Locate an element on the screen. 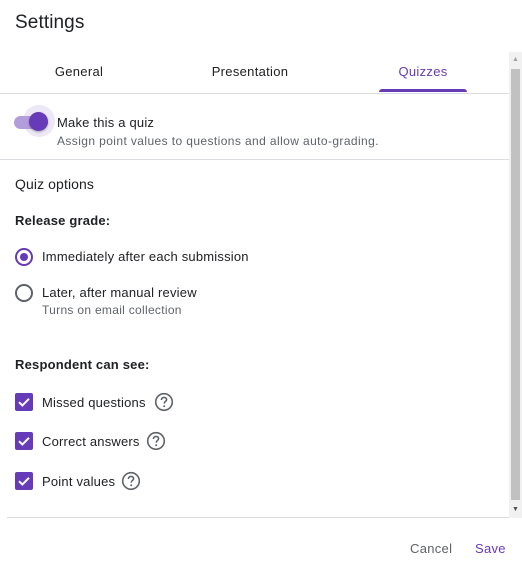 The image size is (522, 578). correct-answers-label: Correct answers is located at coordinates (91, 441).